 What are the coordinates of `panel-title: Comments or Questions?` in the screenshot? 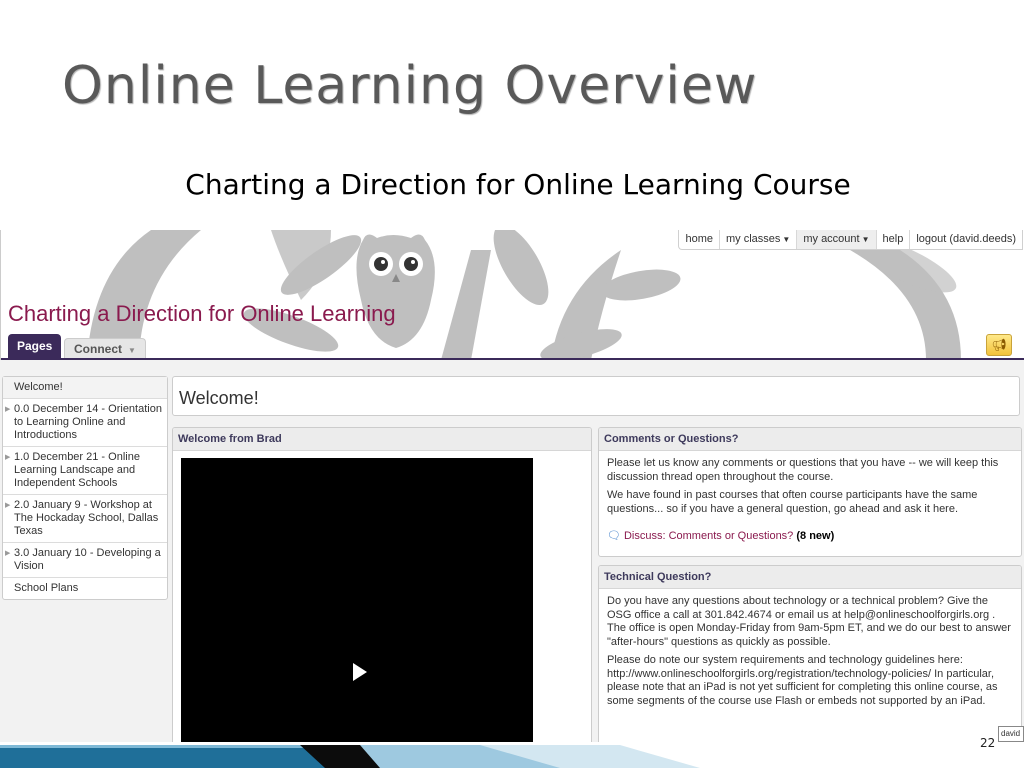 It's located at (810, 439).